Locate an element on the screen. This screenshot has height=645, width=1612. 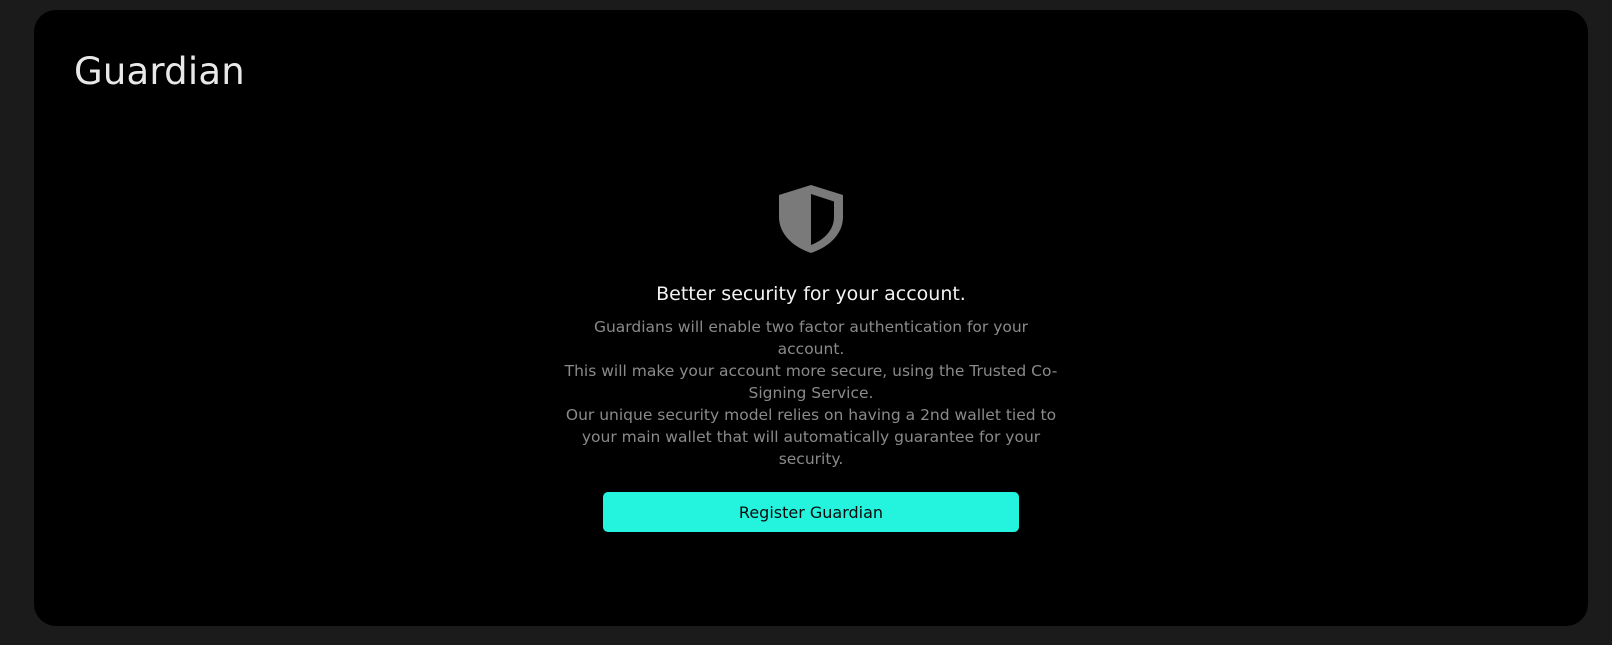
page-title: Guardian is located at coordinates (159, 71).